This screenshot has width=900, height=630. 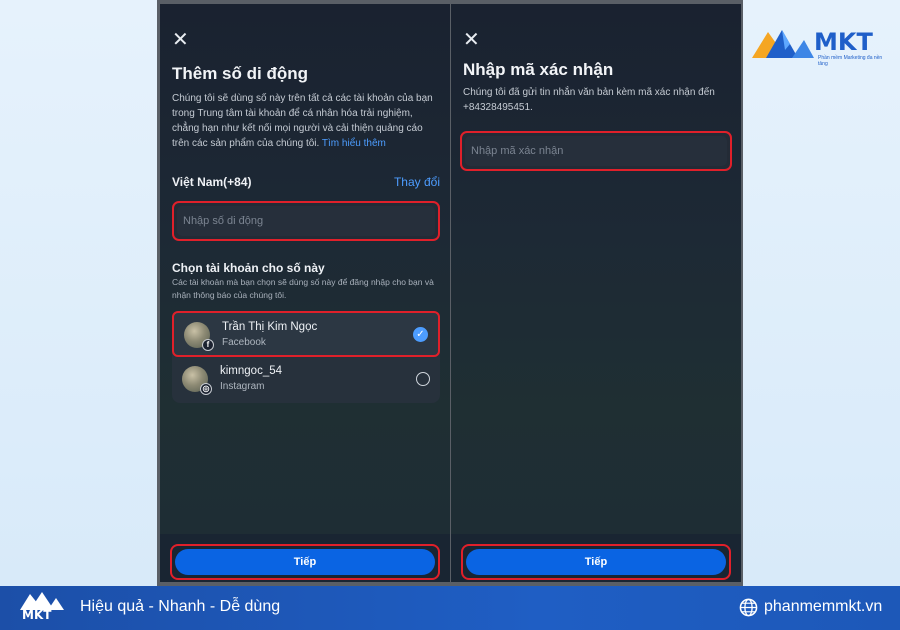 I want to click on account-platform: Facebook, so click(x=244, y=342).